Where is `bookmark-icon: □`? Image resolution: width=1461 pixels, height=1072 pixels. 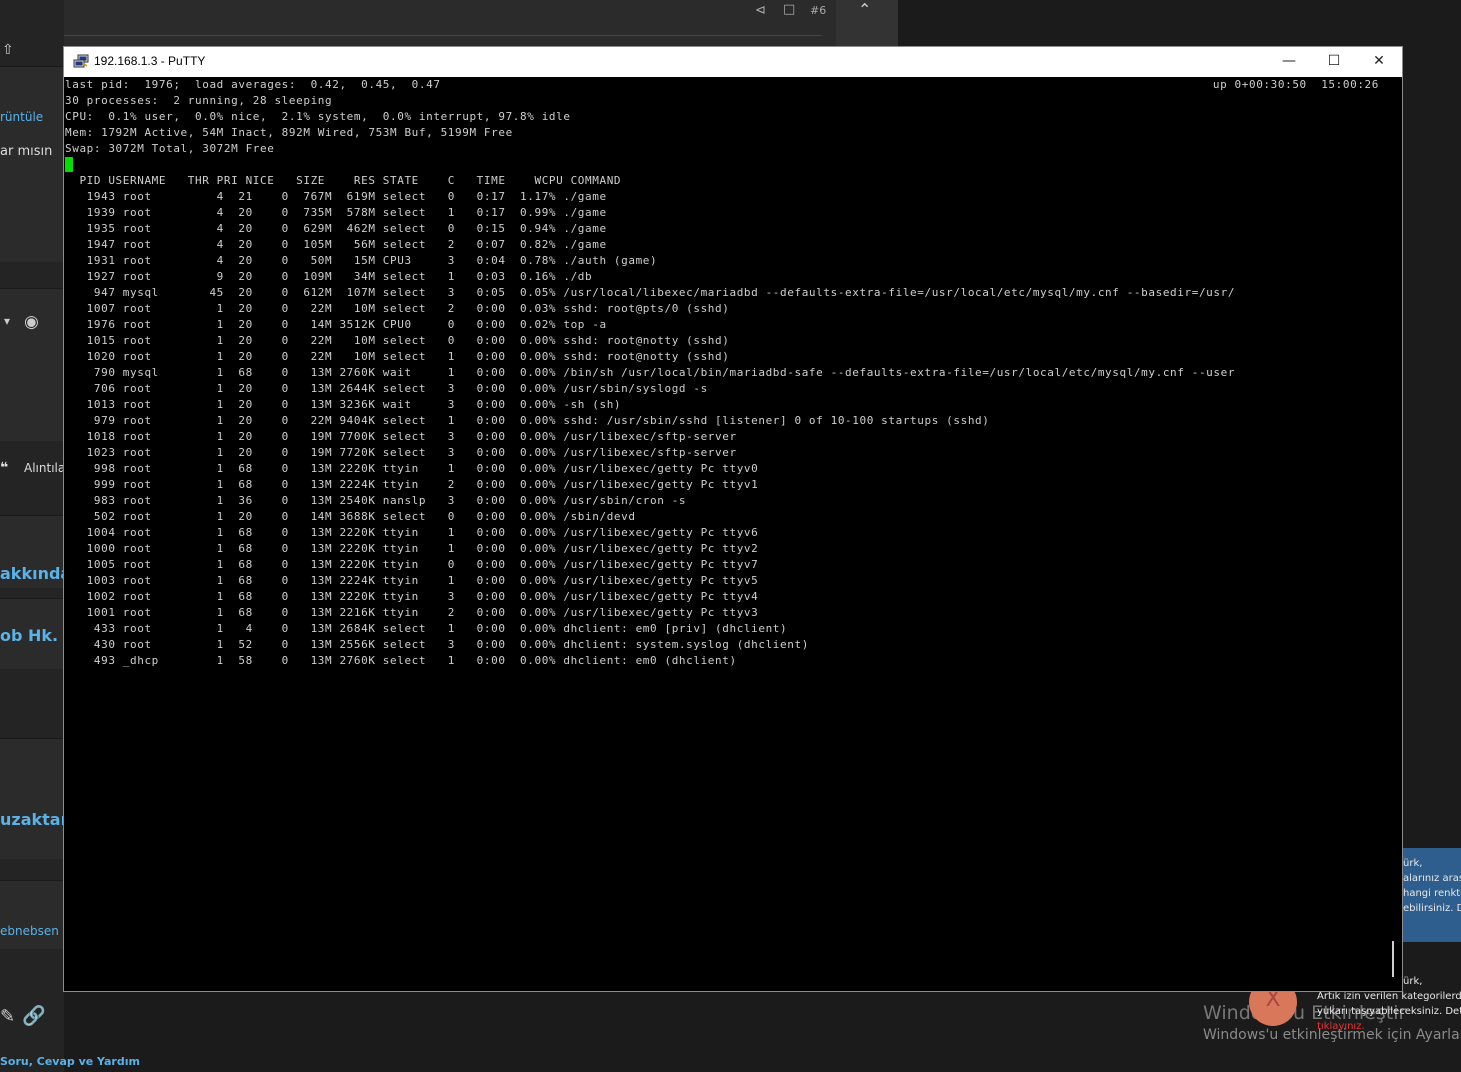
bookmark-icon: □ is located at coordinates (789, 9).